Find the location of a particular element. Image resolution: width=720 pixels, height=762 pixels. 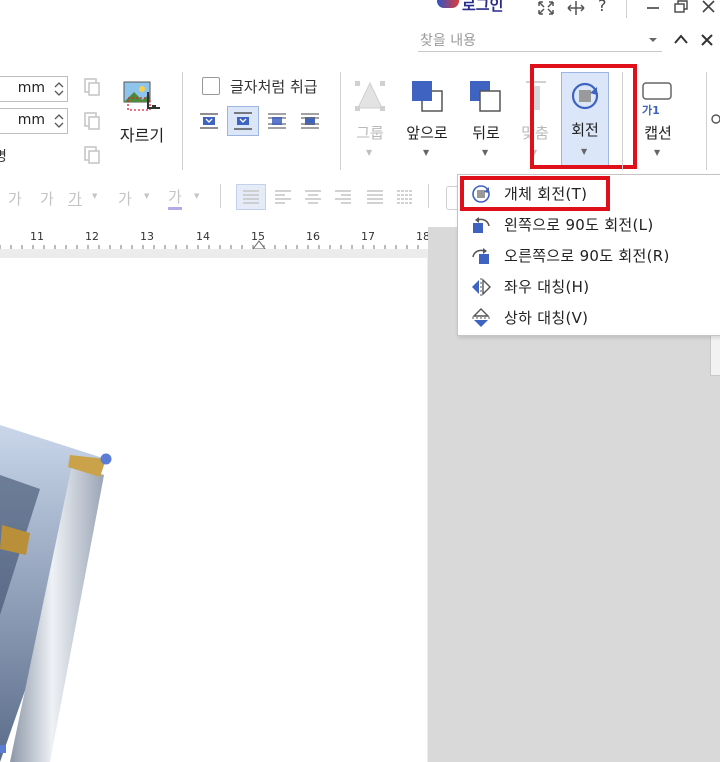

login-logo-icon is located at coordinates (448, 4).